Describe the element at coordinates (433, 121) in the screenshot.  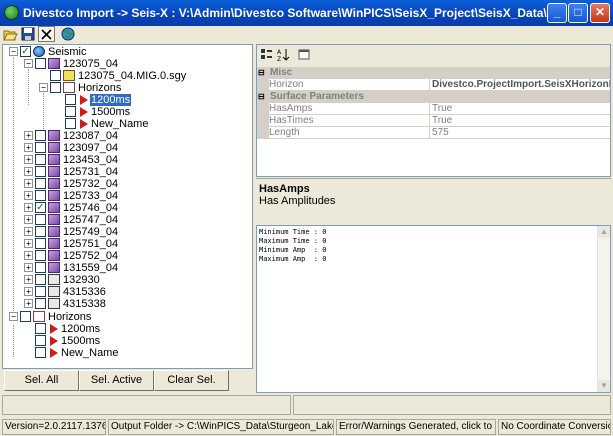
I see `property-row-hastimes: HasTimes True` at that location.